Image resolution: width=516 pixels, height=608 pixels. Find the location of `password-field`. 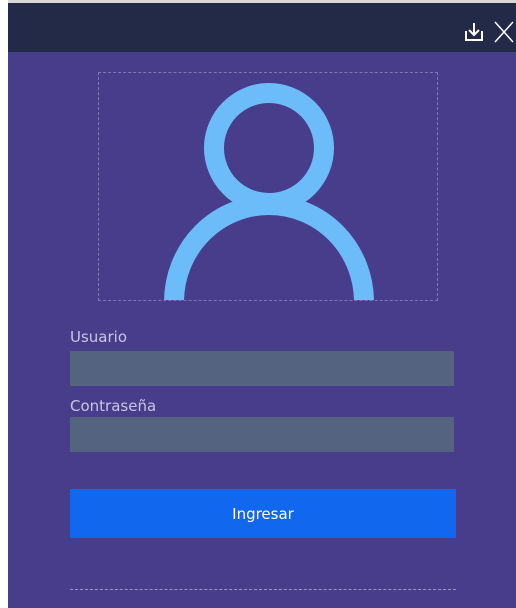

password-field is located at coordinates (262, 434).